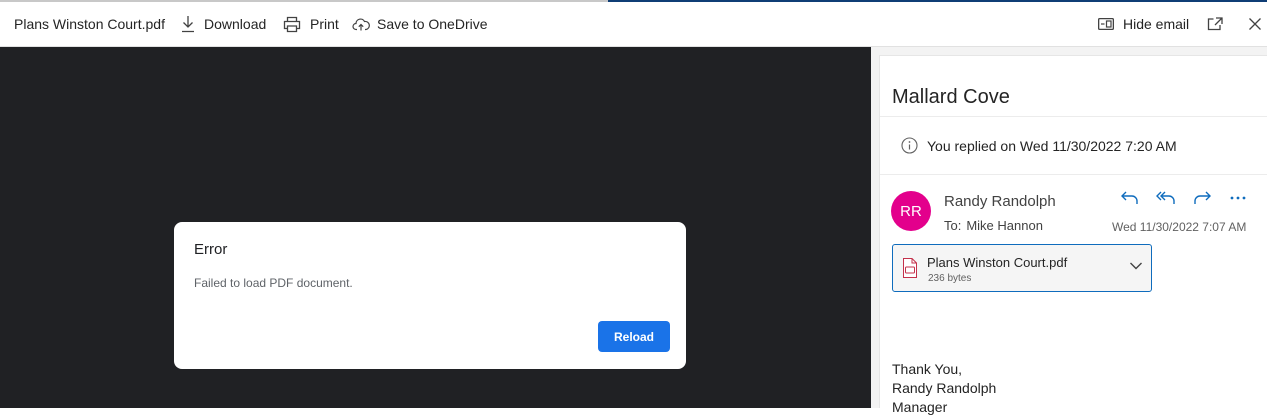 The height and width of the screenshot is (417, 1267). Describe the element at coordinates (1052, 145) in the screenshot. I see `replied-notice-text: You replied on Wed 11/30/2022 7:20 AM` at that location.